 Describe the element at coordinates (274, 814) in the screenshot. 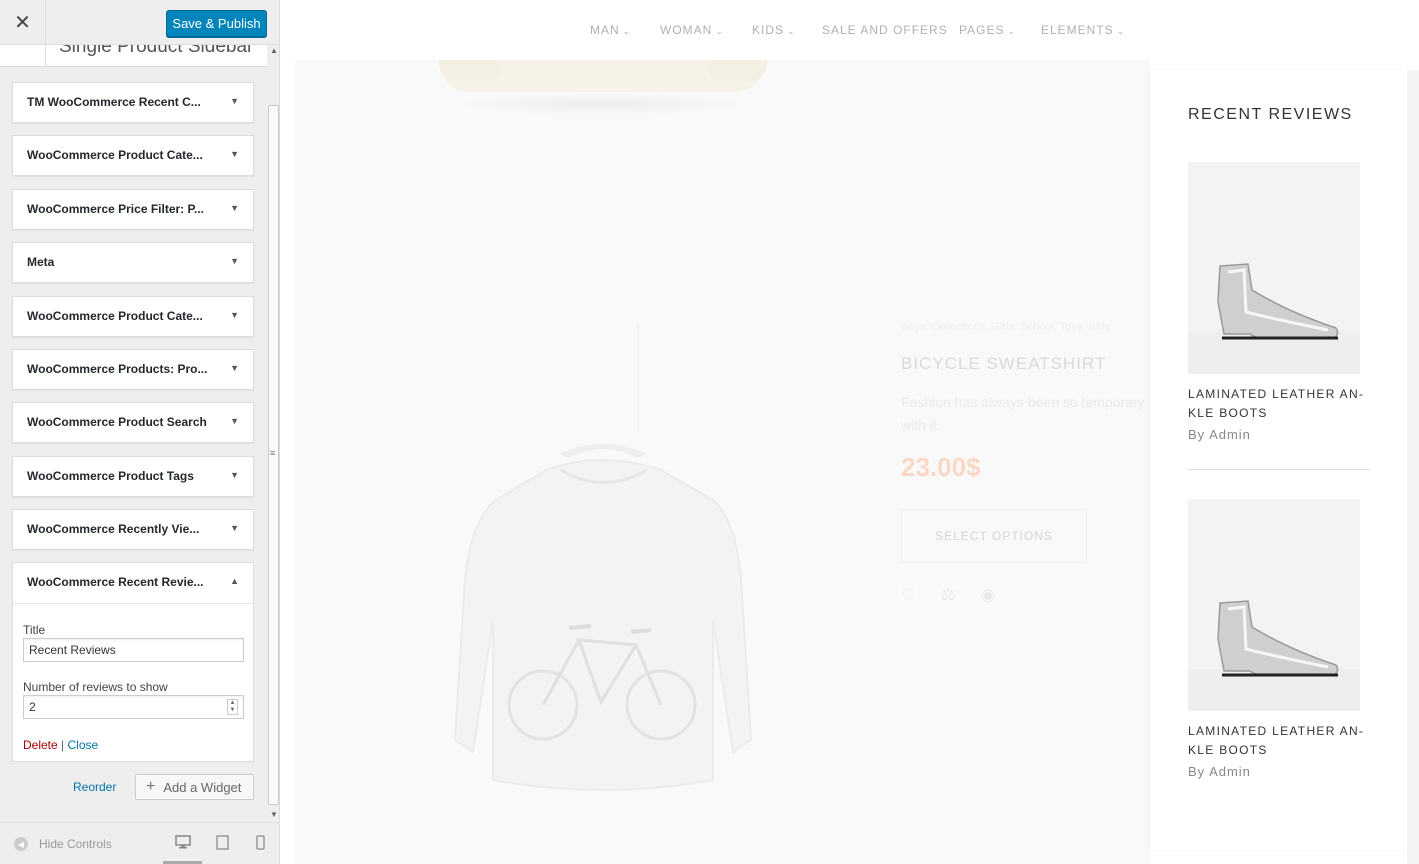

I see `scroll-down-arrow-icon: ▼` at that location.